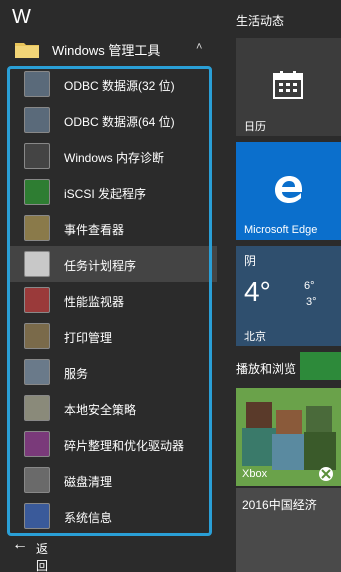 The height and width of the screenshot is (572, 341). I want to click on odbc-32-icon, so click(37, 84).